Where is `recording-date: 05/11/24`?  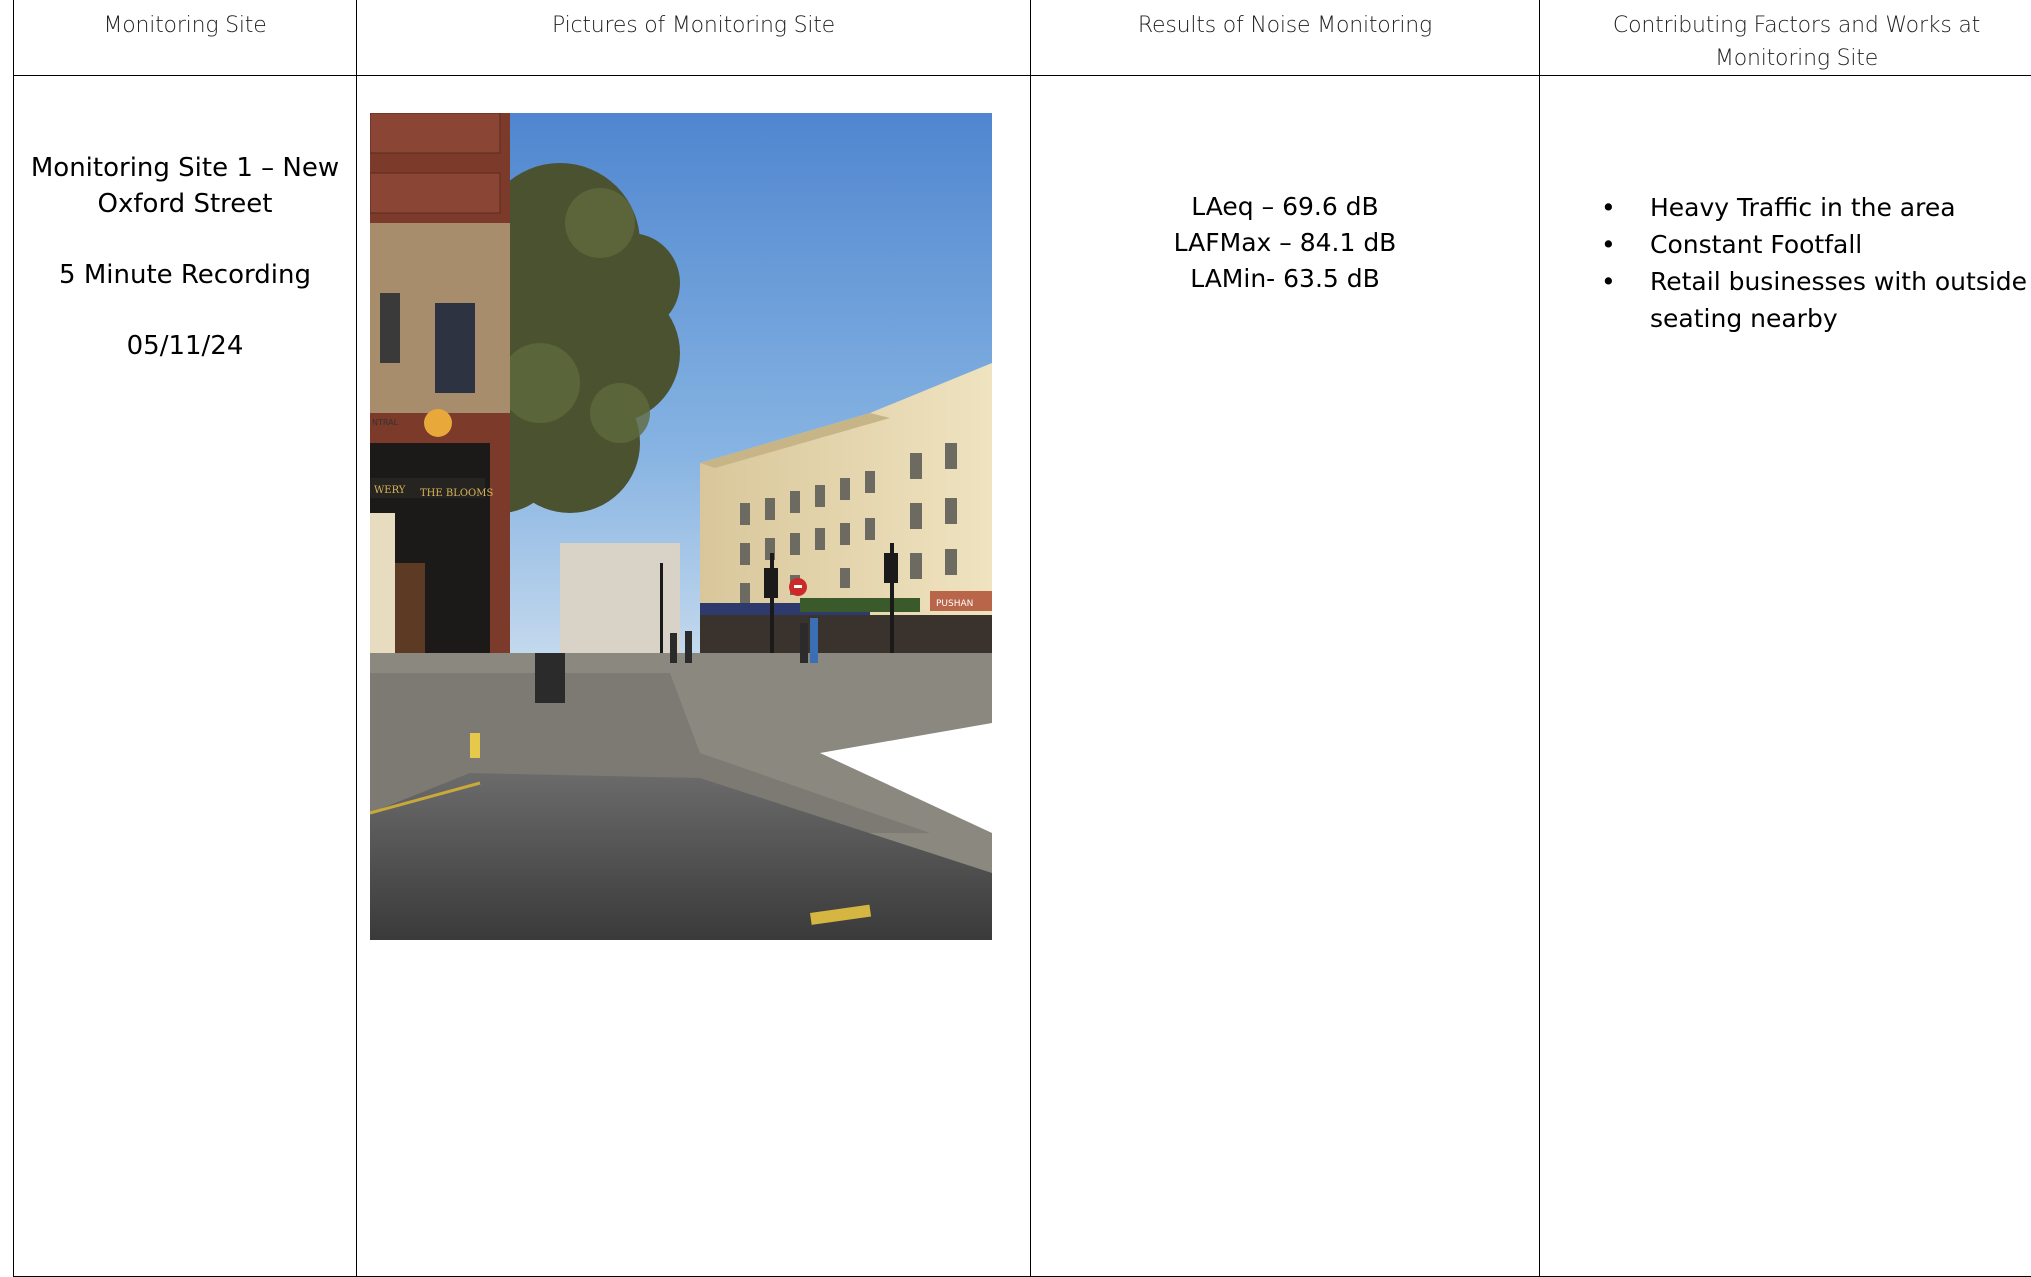
recording-date: 05/11/24 is located at coordinates (185, 346).